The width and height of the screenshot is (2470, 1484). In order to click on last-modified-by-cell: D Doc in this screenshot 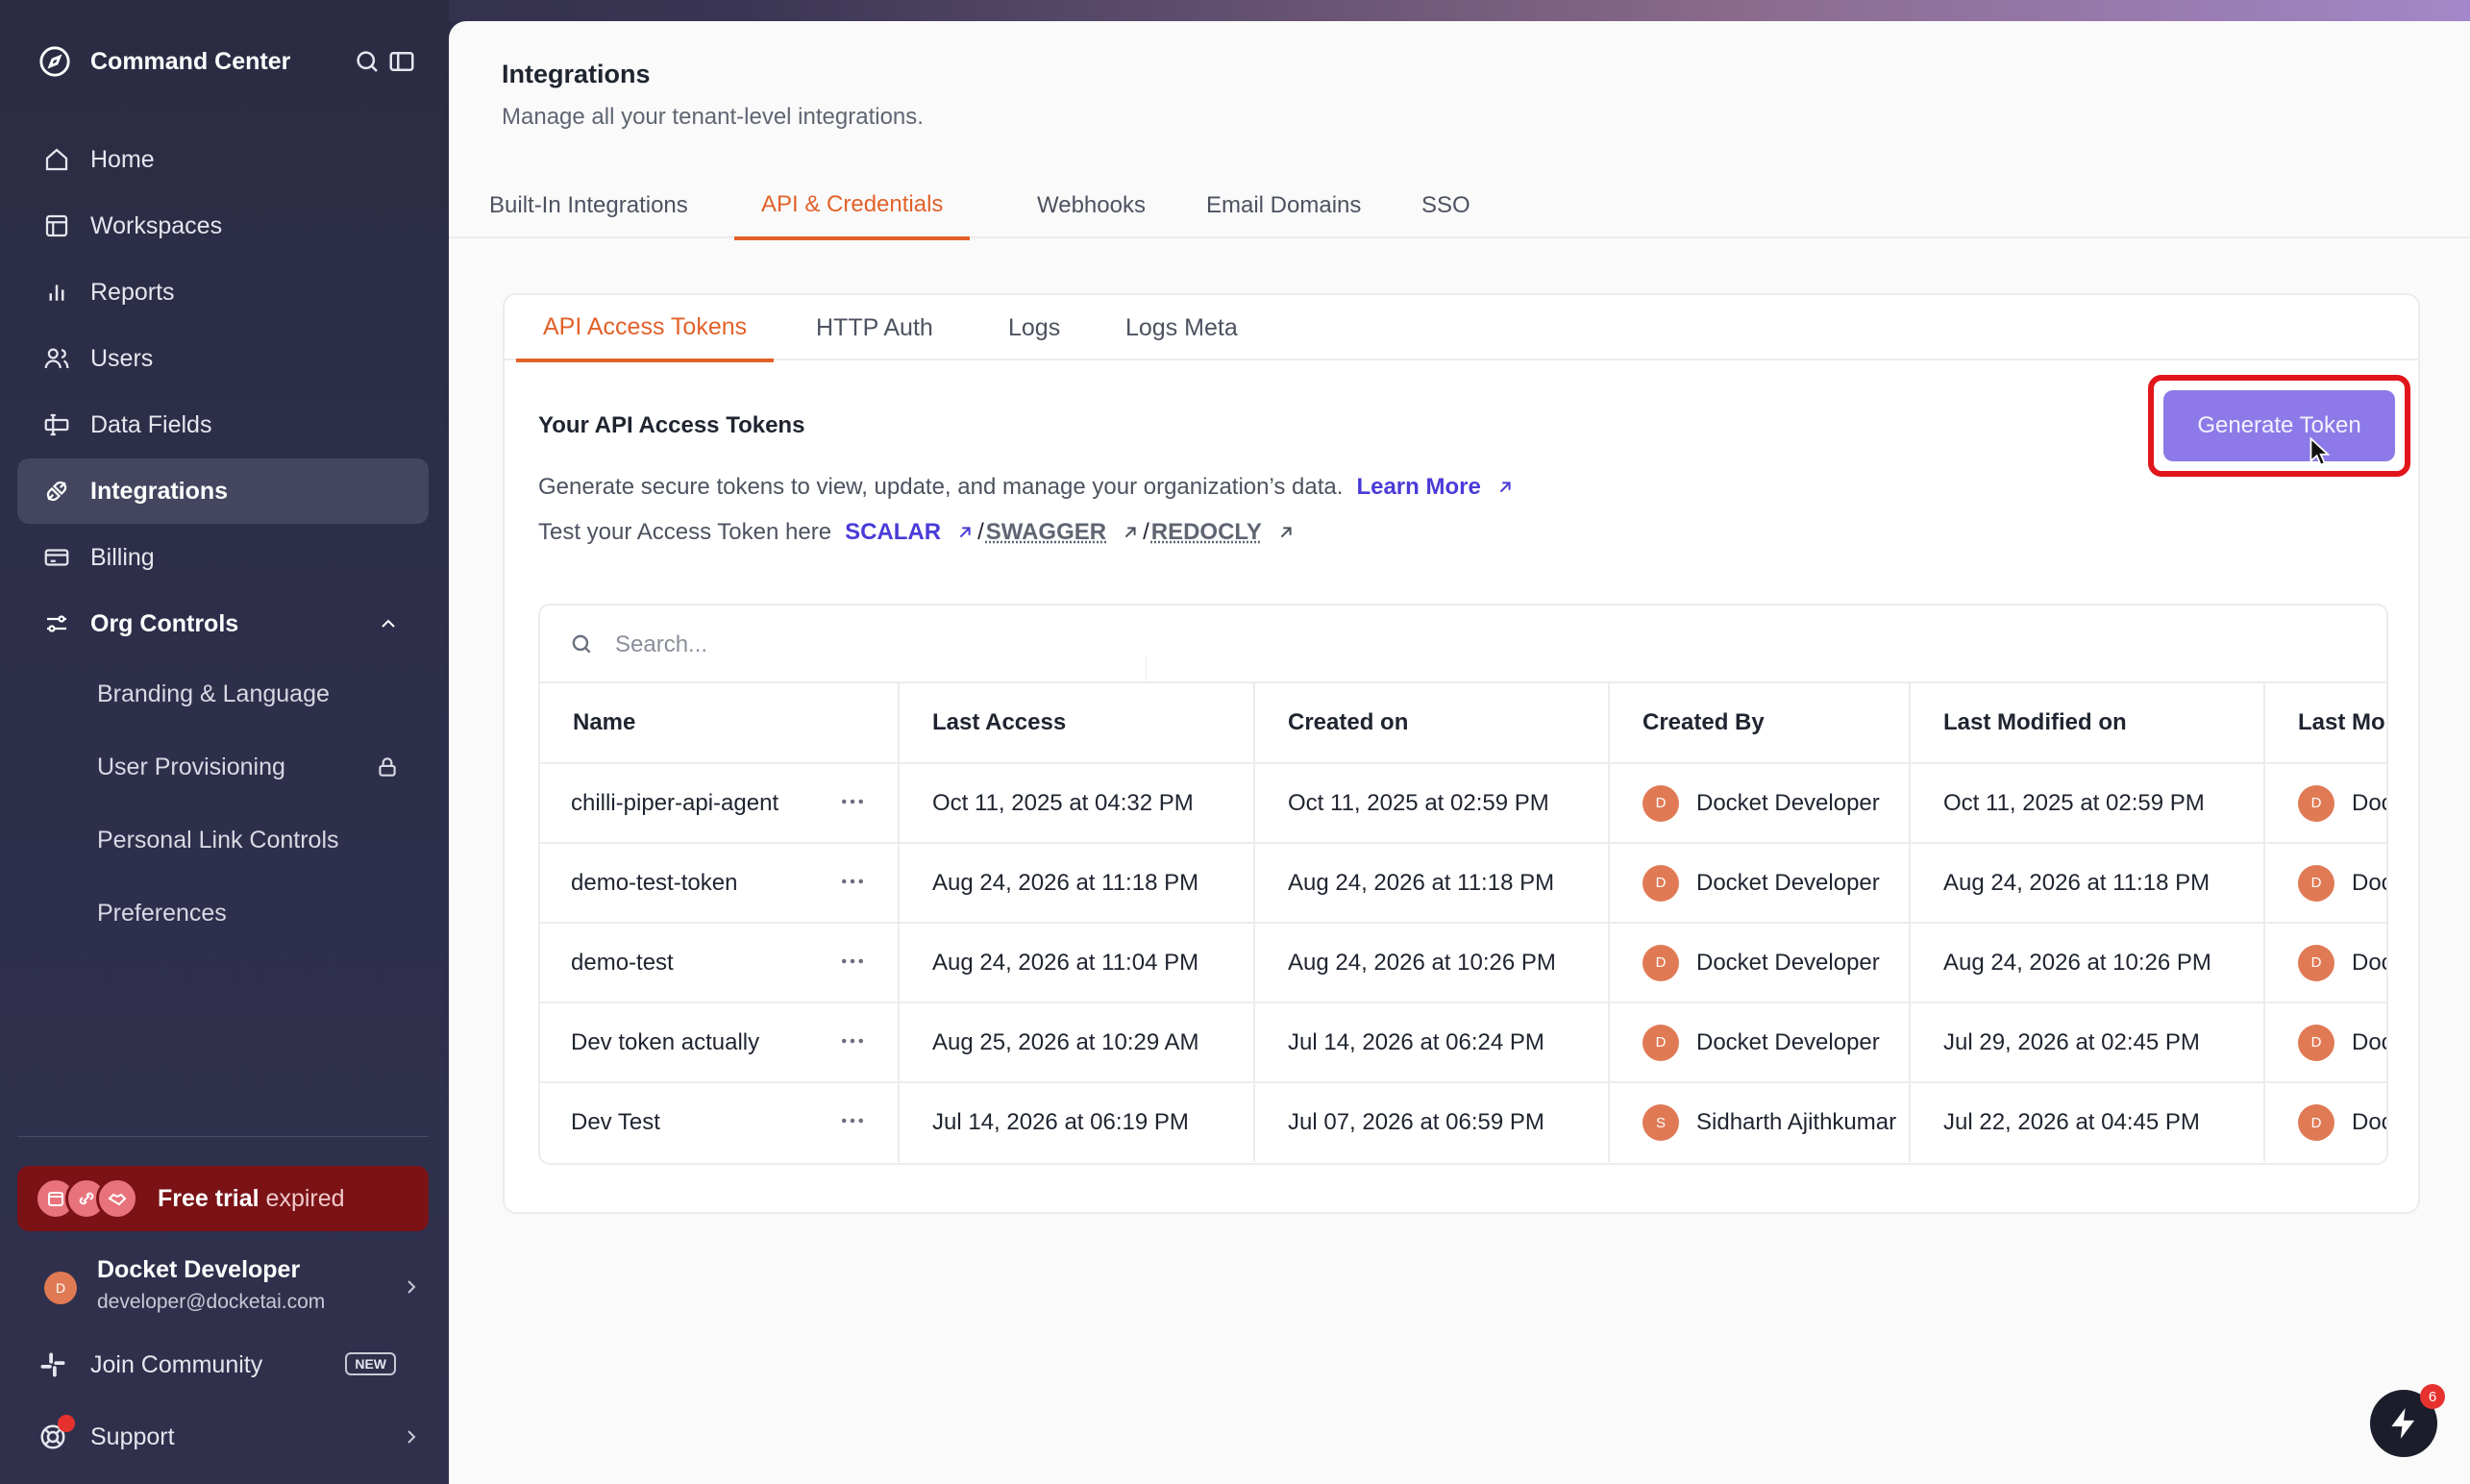, I will do `click(2325, 1122)`.